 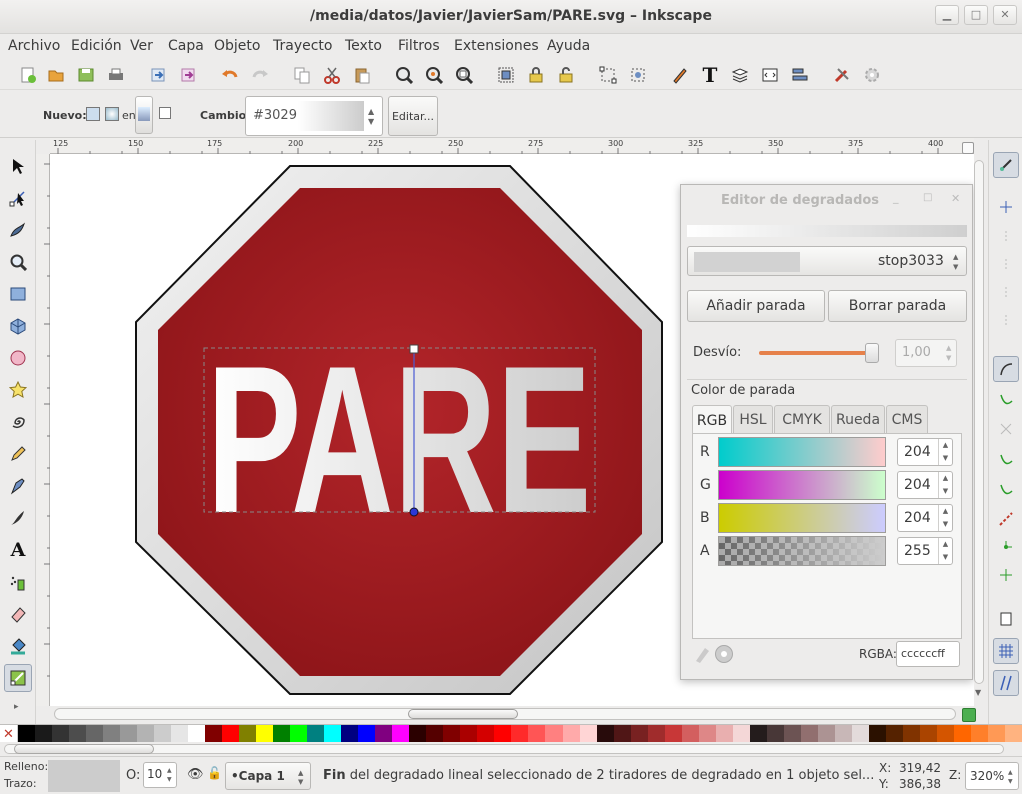 I want to click on gradient-tool-icon, so click(x=18, y=678).